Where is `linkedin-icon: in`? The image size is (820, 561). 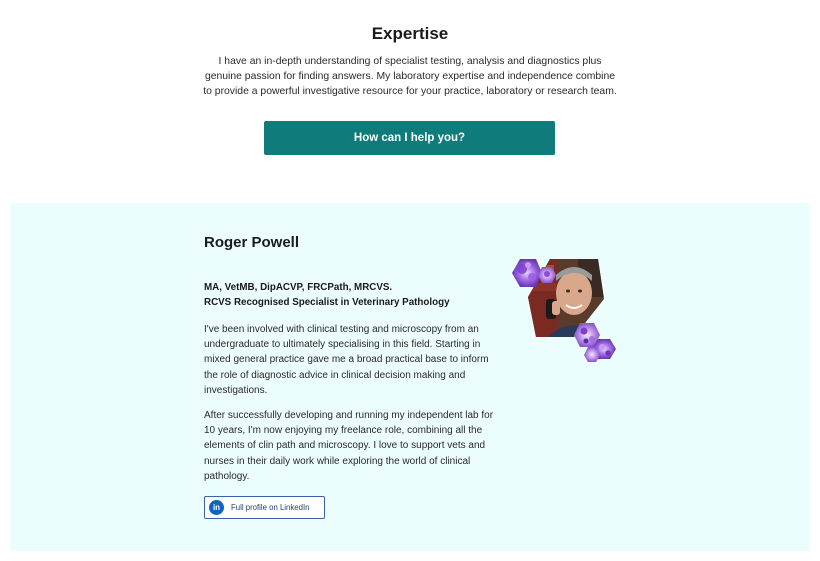 linkedin-icon: in is located at coordinates (216, 507).